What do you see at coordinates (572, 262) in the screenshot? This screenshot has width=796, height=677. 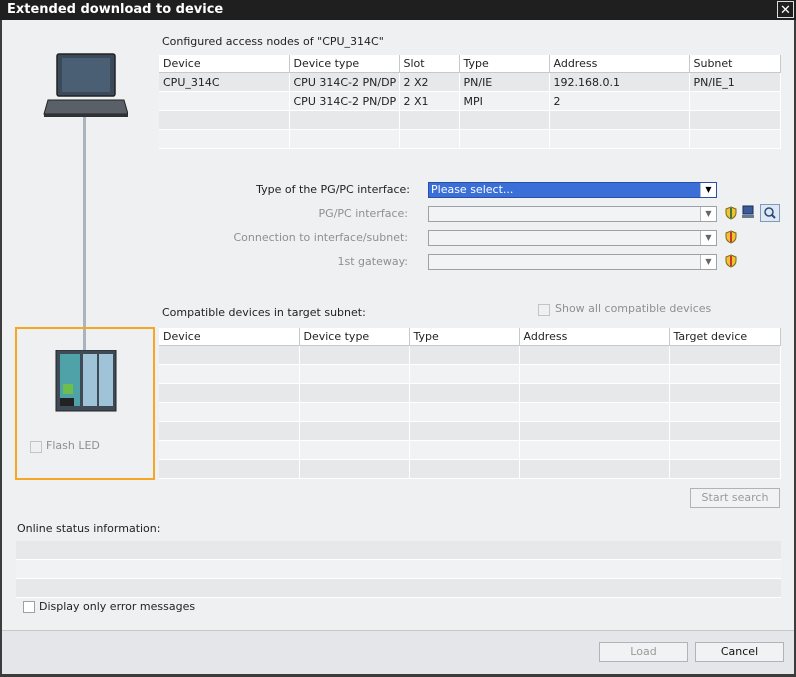 I see `gateway-select: ▼` at bounding box center [572, 262].